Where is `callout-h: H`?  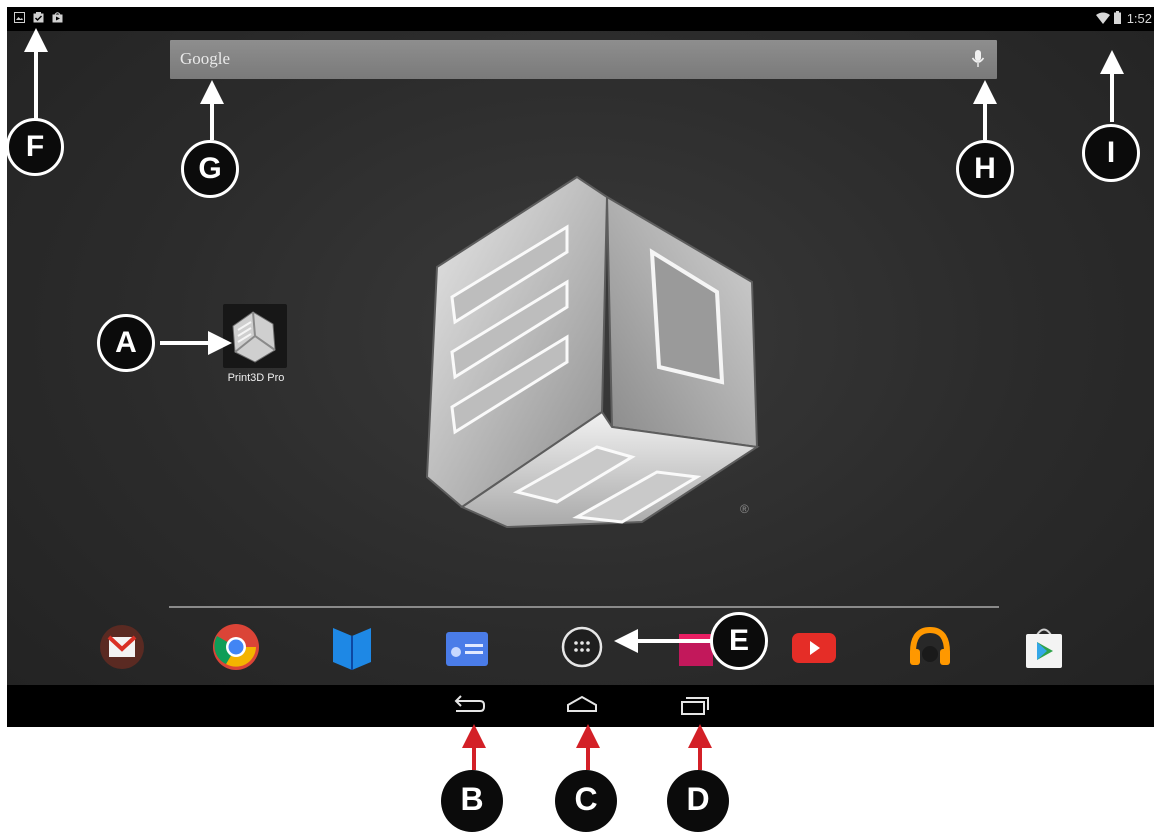 callout-h: H is located at coordinates (985, 169).